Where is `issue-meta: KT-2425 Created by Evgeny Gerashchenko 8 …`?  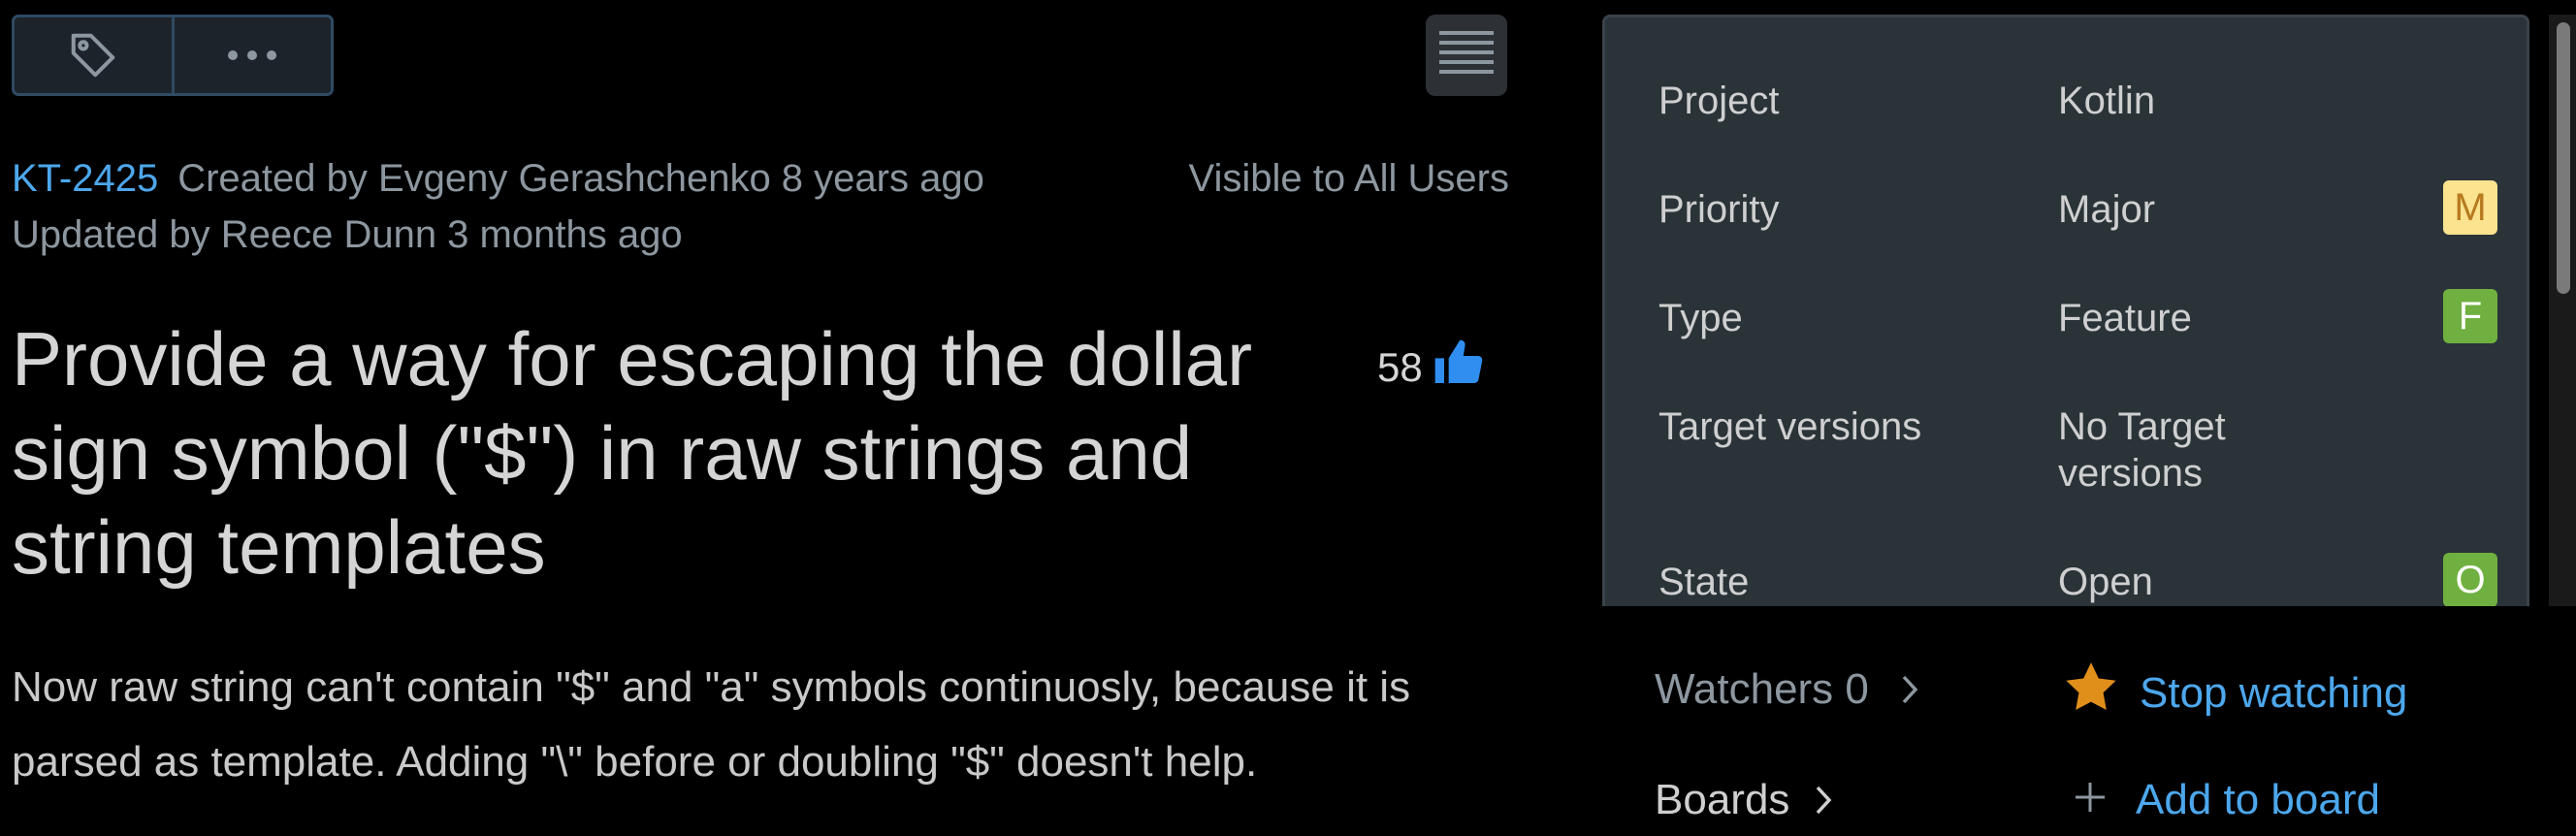 issue-meta: KT-2425 Created by Evgeny Gerashchenko 8 … is located at coordinates (498, 206).